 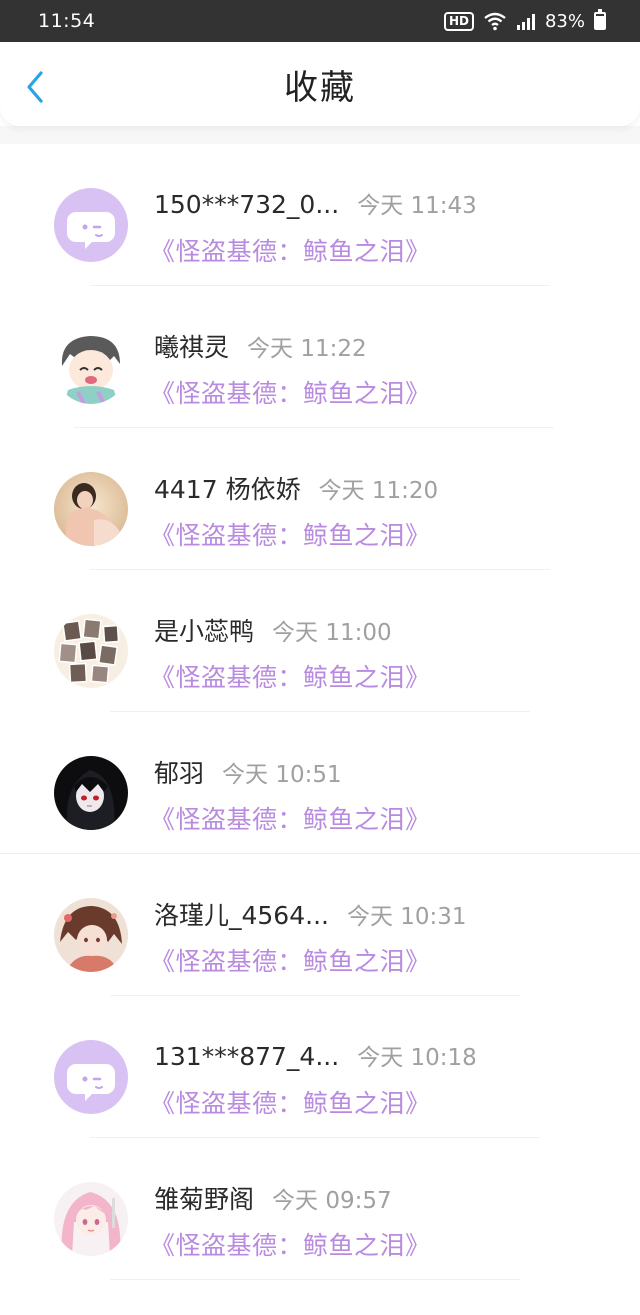 I want to click on list-item: 是小蕊鸭 今天 11:00 《怪盗基德：鲸鱼之泪》, so click(x=320, y=641).